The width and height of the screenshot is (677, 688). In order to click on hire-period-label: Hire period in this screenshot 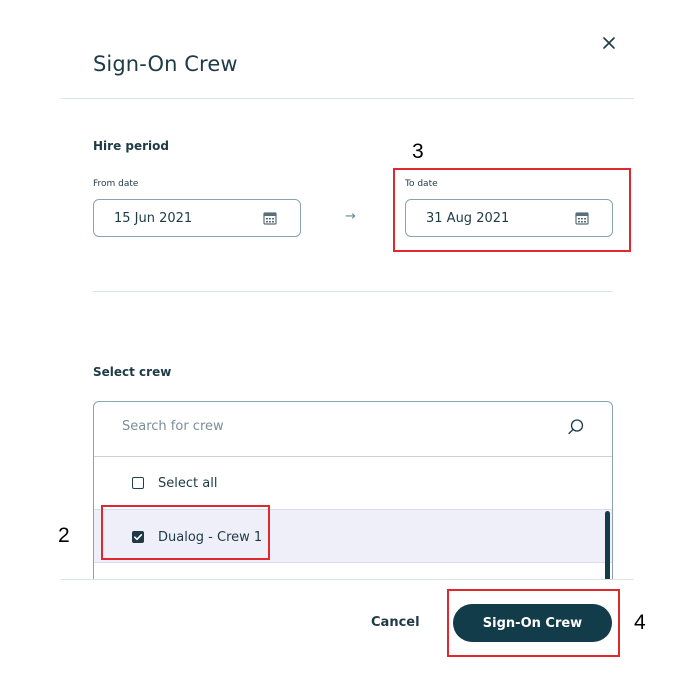, I will do `click(131, 146)`.